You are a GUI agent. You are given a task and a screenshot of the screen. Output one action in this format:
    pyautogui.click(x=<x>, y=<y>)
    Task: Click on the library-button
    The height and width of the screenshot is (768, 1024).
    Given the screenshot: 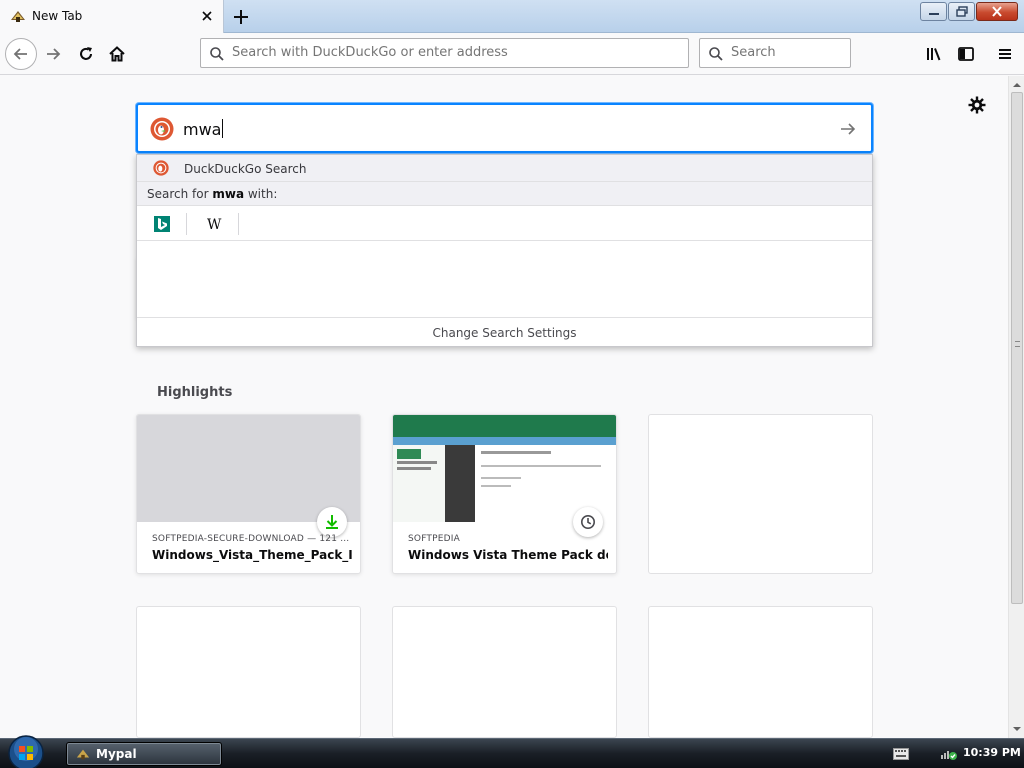 What is the action you would take?
    pyautogui.click(x=934, y=54)
    